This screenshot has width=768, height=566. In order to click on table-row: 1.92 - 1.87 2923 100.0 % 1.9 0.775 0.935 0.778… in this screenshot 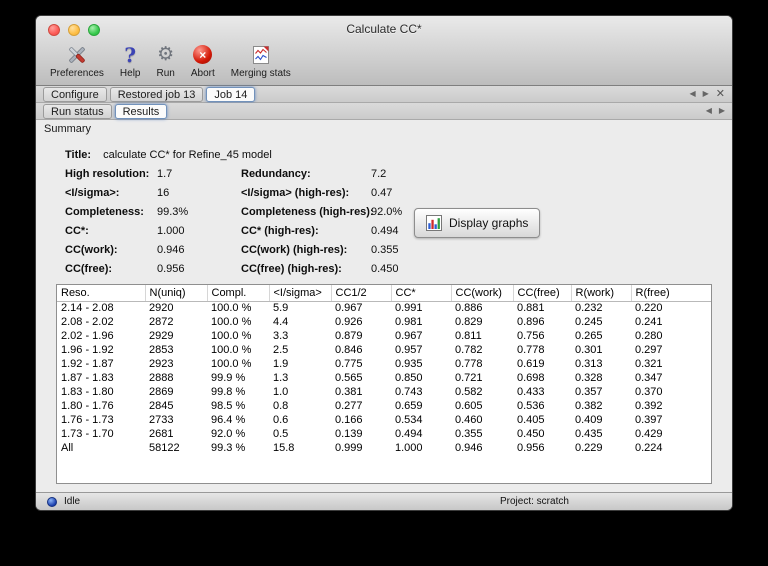, I will do `click(384, 364)`.